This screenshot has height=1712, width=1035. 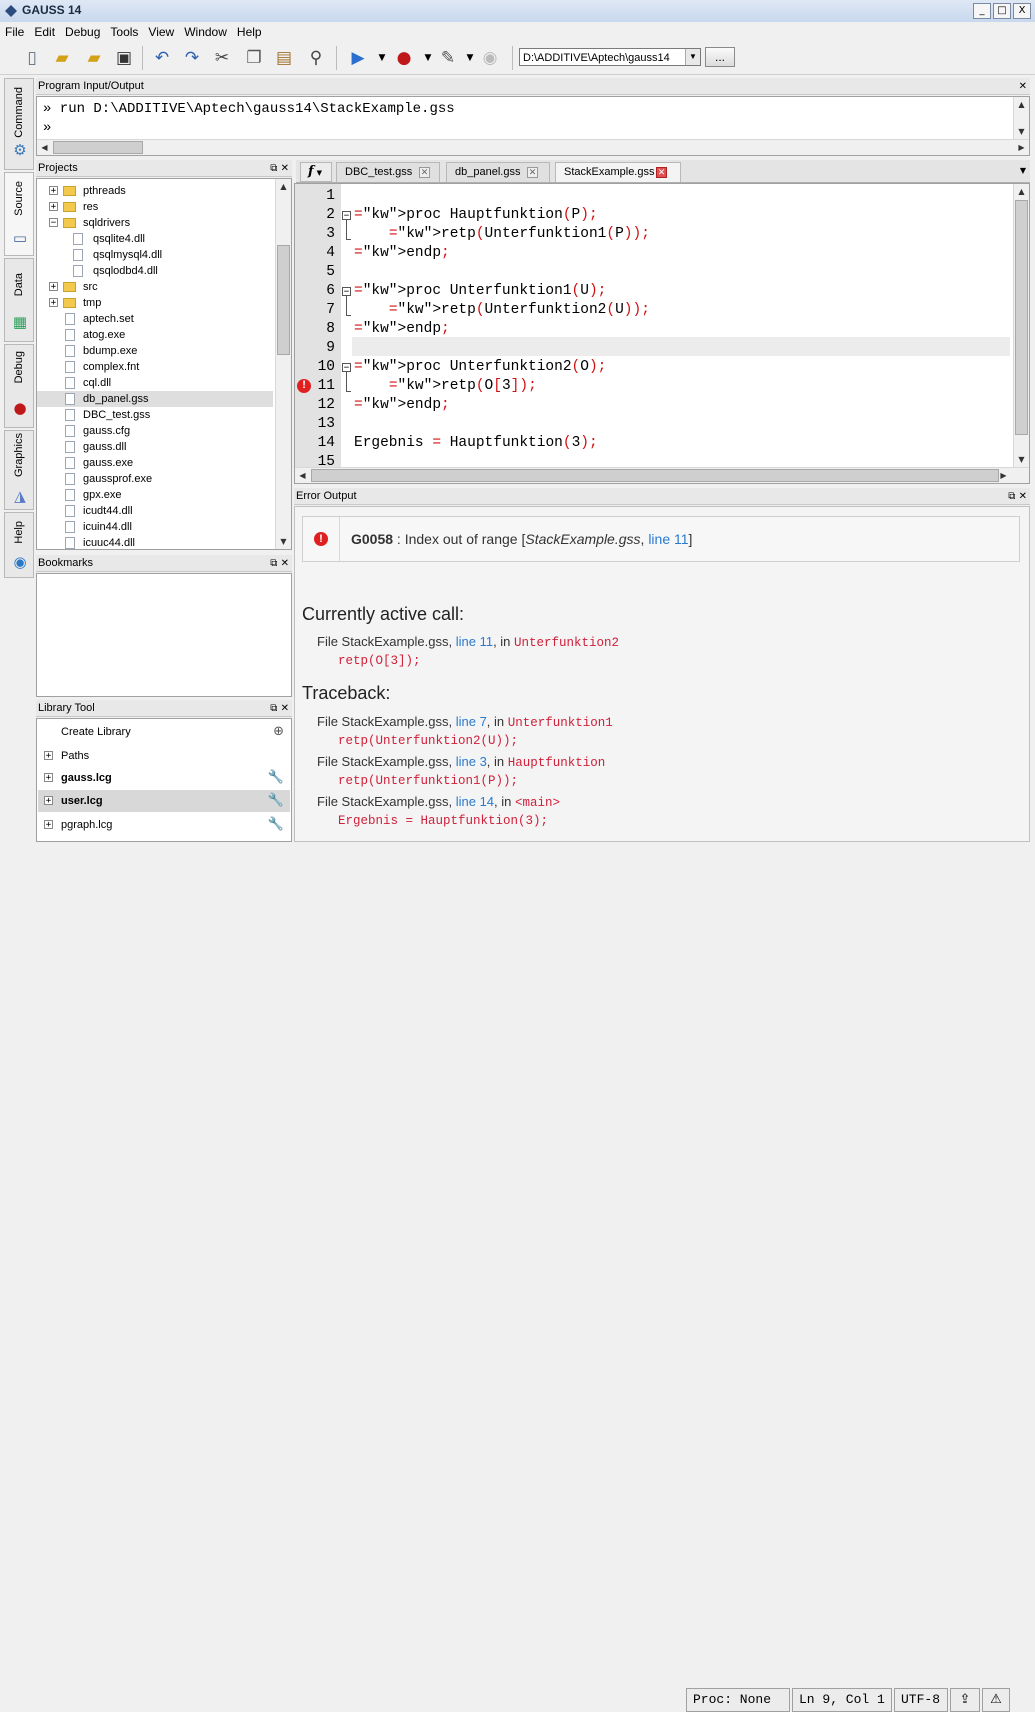 I want to click on tree-item: DBC_test.gss, so click(x=155, y=415).